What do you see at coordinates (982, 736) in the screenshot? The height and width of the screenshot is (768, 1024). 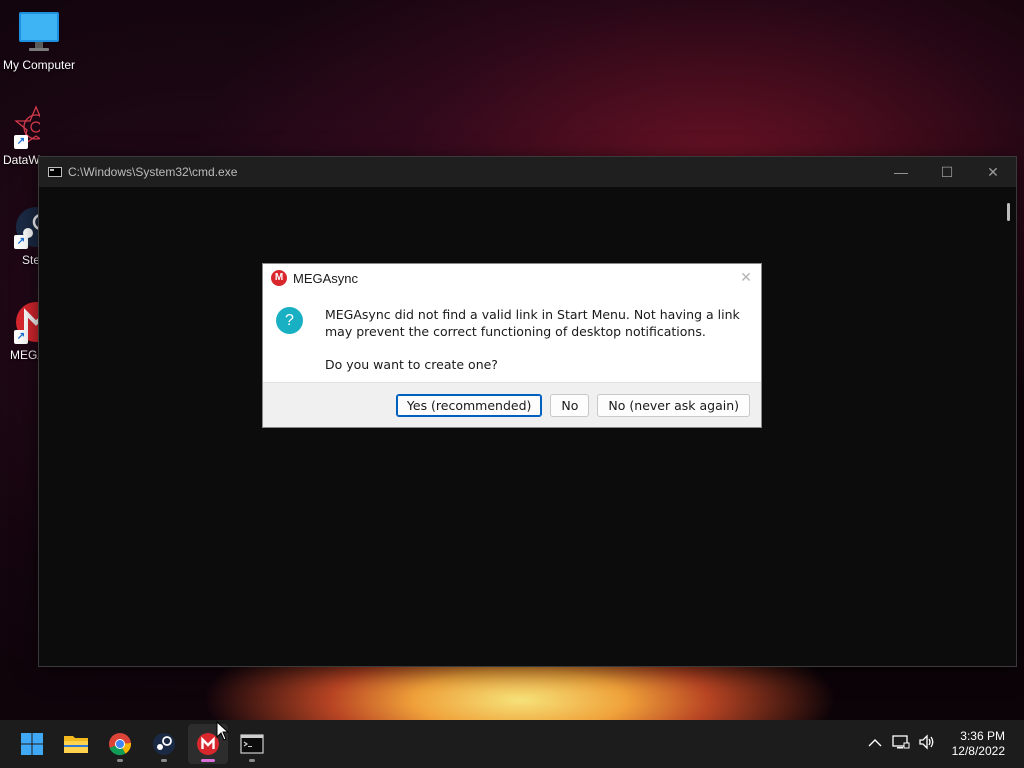 I see `clock-time: 3:36 PM` at bounding box center [982, 736].